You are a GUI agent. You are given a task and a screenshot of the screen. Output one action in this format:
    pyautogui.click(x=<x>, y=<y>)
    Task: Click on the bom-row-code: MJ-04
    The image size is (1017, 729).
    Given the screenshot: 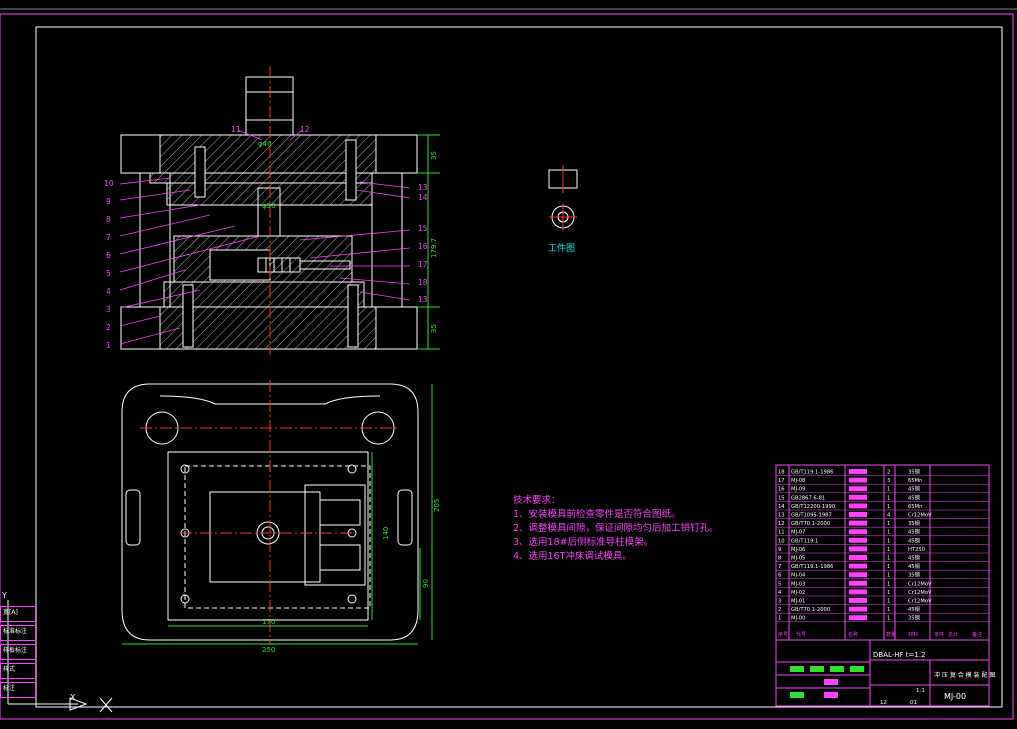 What is the action you would take?
    pyautogui.click(x=798, y=576)
    